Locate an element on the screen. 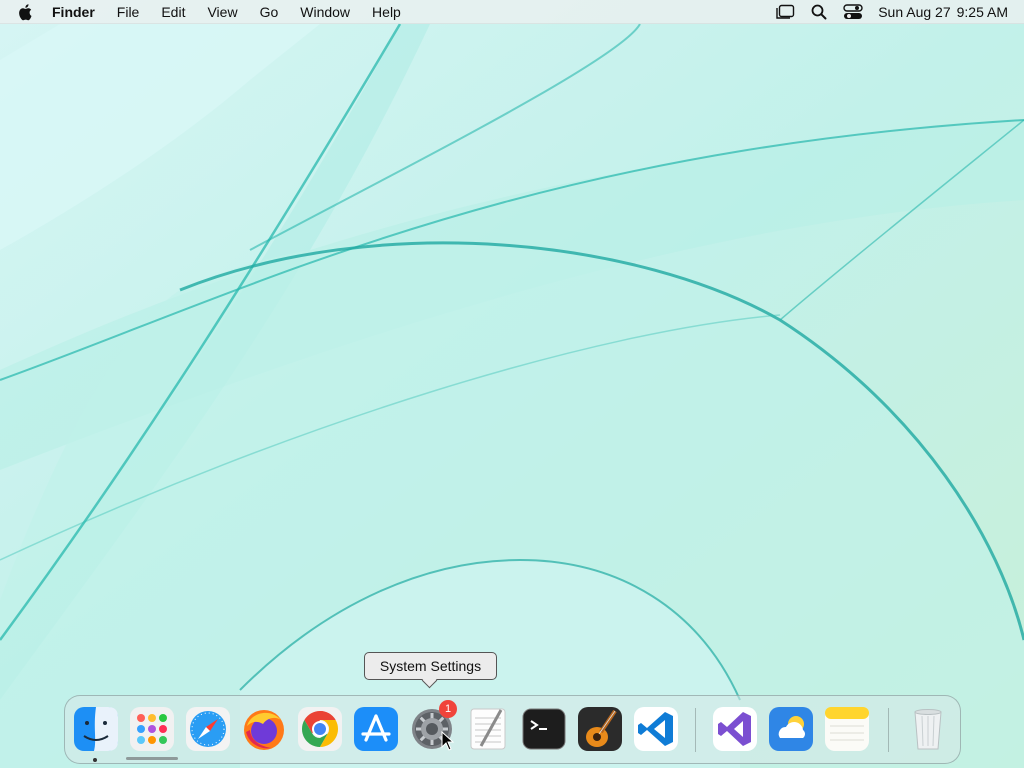 This screenshot has width=1024, height=768. menu-bar-clock: Sun Aug 27 9:25 AM is located at coordinates (943, 12).